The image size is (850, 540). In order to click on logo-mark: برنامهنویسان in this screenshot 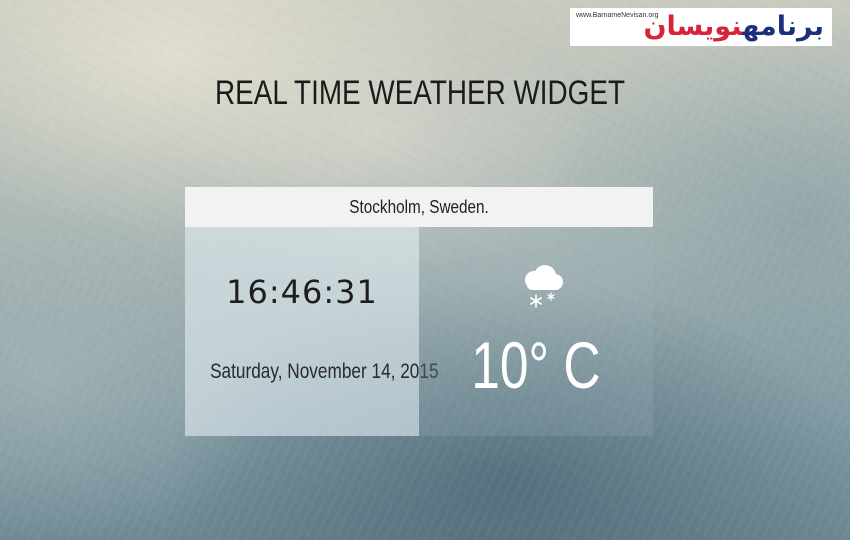, I will do `click(734, 27)`.